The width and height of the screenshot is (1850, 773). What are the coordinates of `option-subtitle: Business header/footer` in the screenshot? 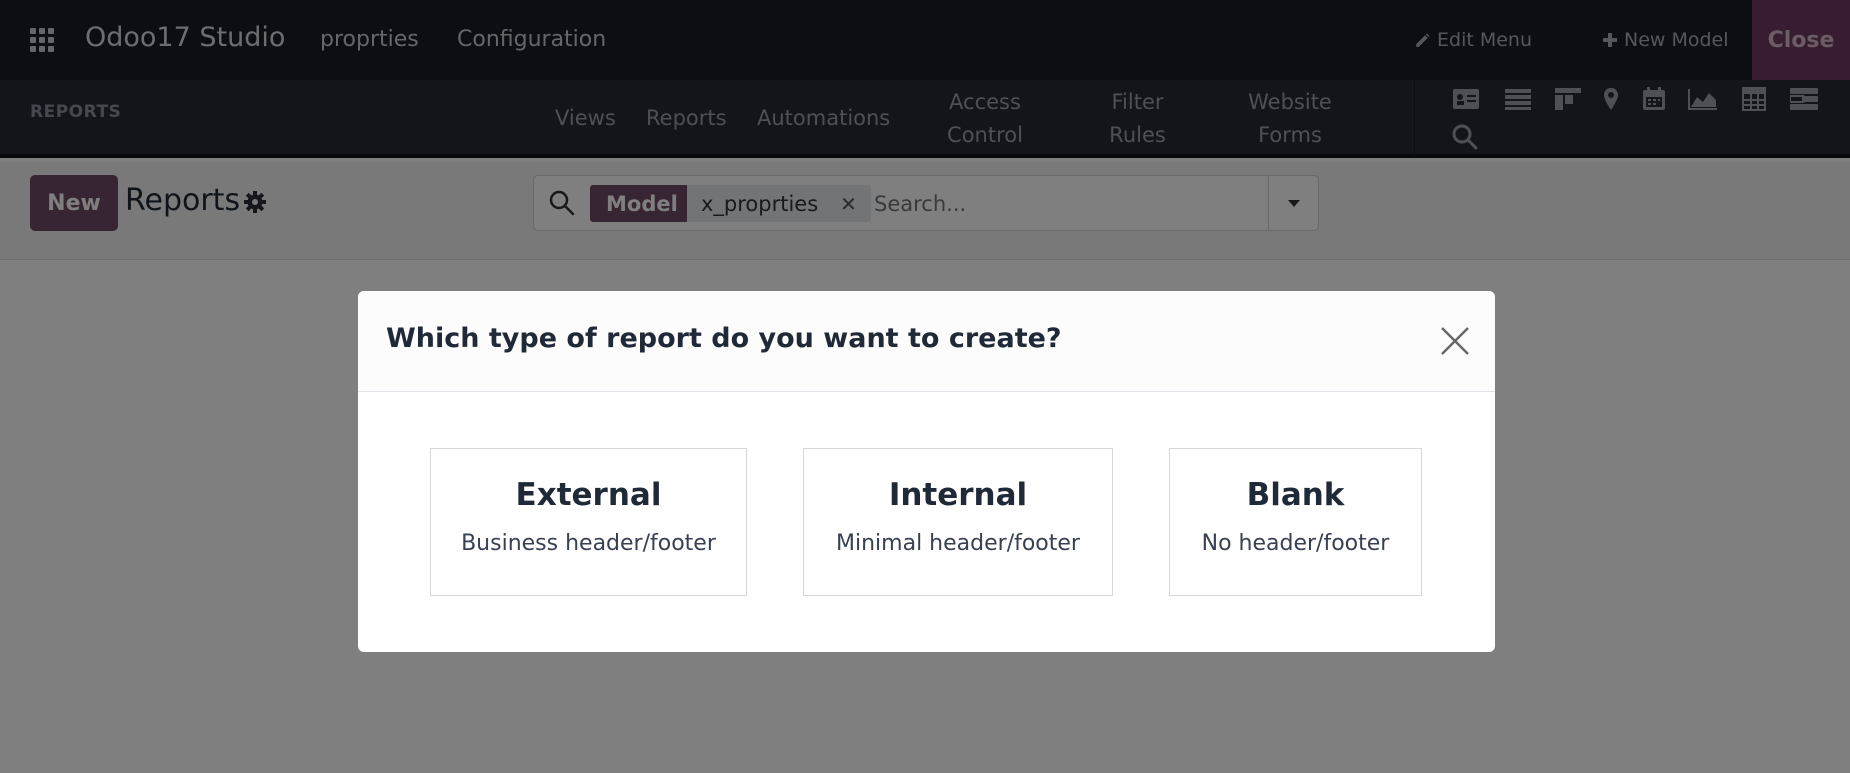 It's located at (588, 543).